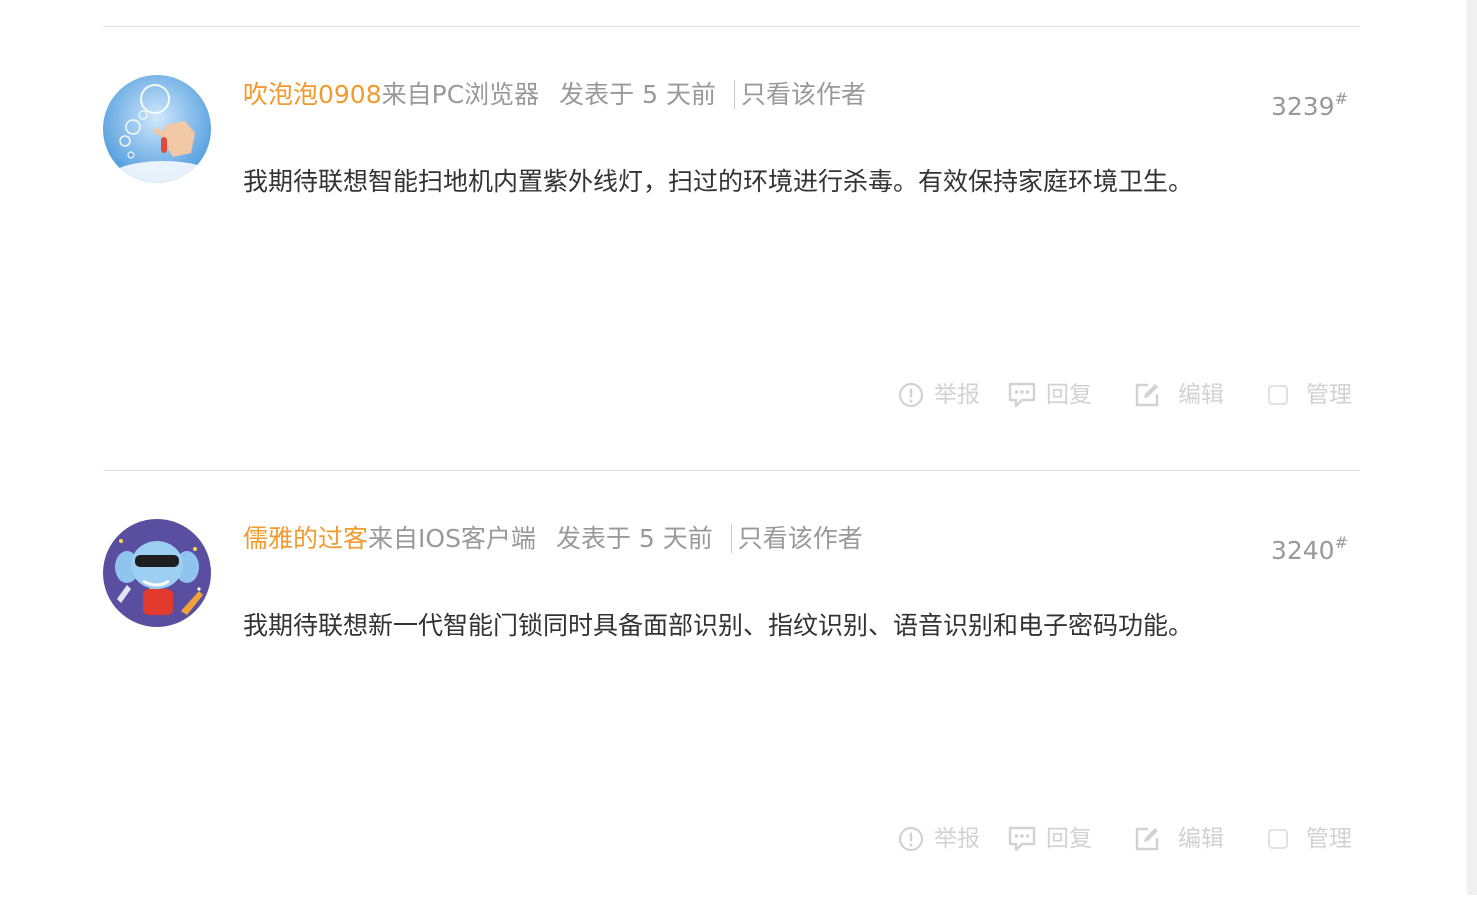 The height and width of the screenshot is (915, 1477). I want to click on post-meta: 儒雅的过客来自IOS客户端 发表于 5 天前 只看该作者, so click(553, 539).